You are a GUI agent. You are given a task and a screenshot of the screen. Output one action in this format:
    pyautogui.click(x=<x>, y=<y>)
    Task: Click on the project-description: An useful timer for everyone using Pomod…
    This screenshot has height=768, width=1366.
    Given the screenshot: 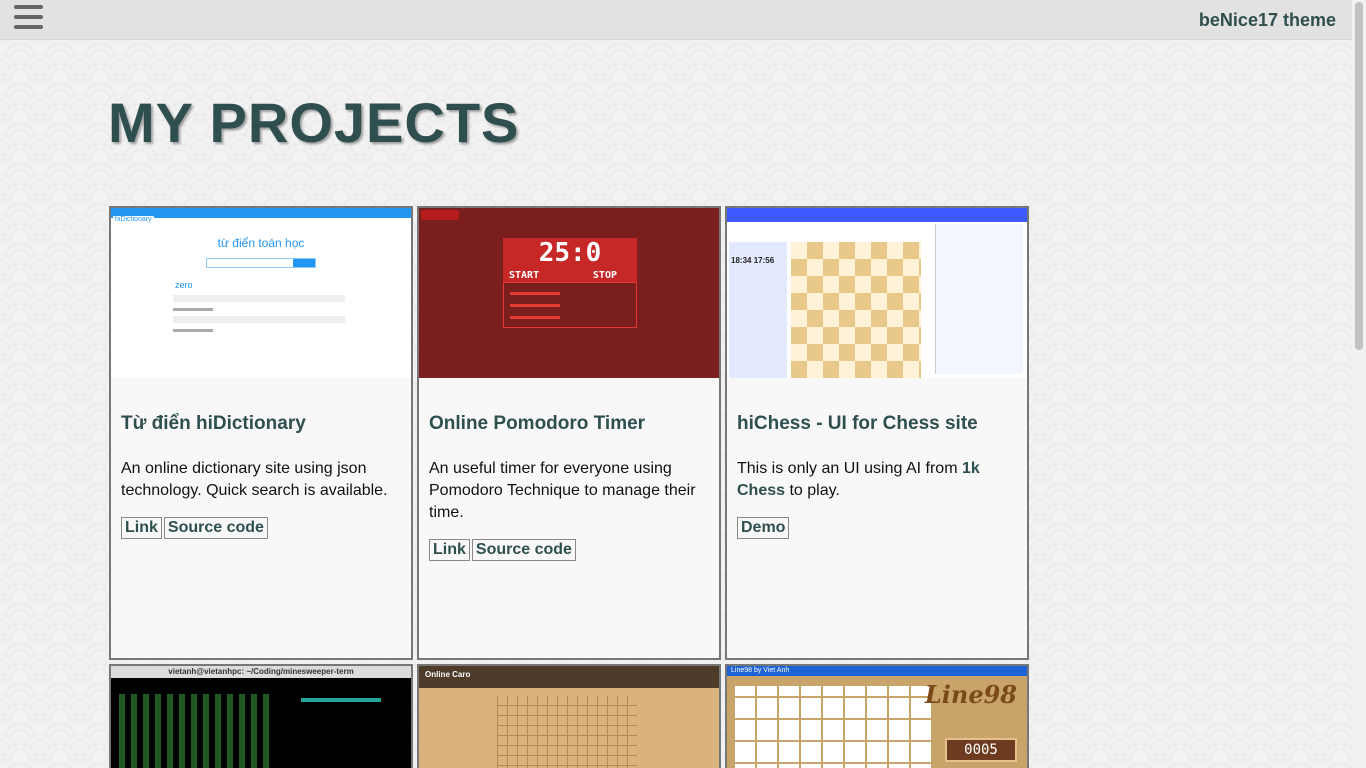 What is the action you would take?
    pyautogui.click(x=562, y=490)
    